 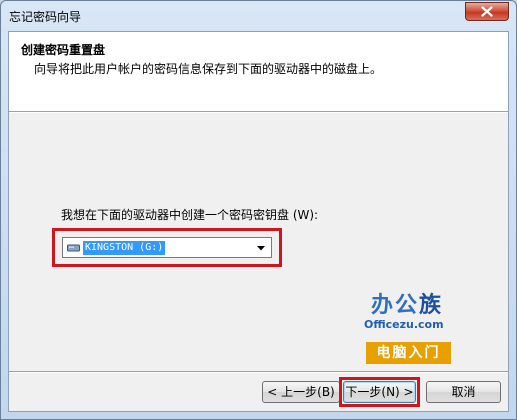 I want to click on back-button: < 上一步(B), so click(x=301, y=392).